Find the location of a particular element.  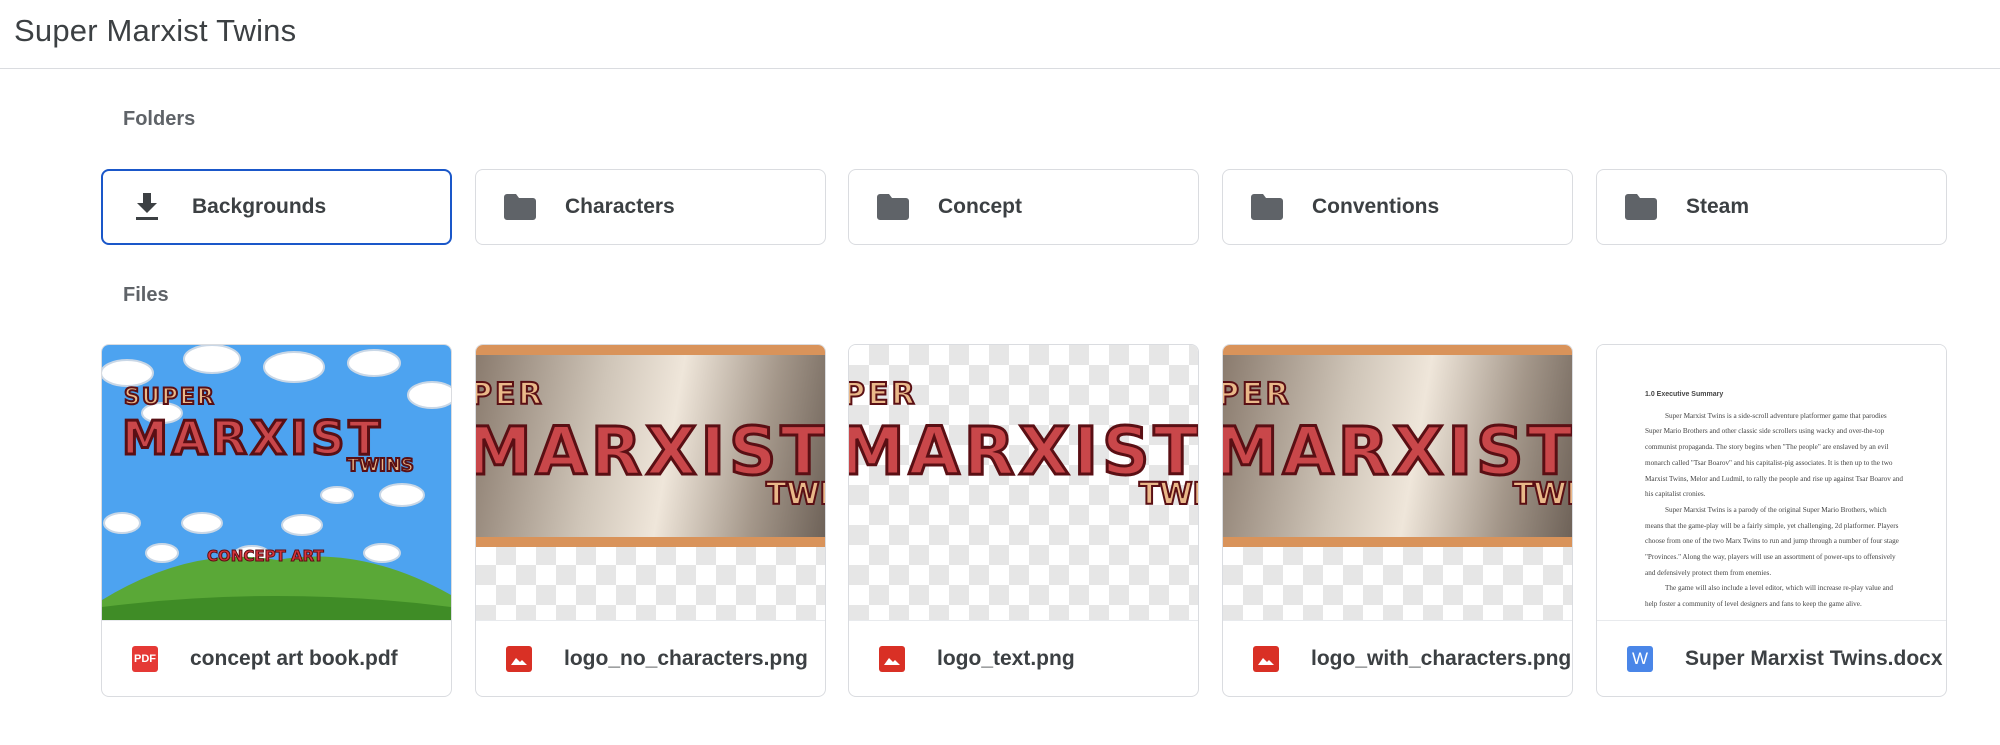

file-name: Super Marxist Twins.docx is located at coordinates (1814, 658).